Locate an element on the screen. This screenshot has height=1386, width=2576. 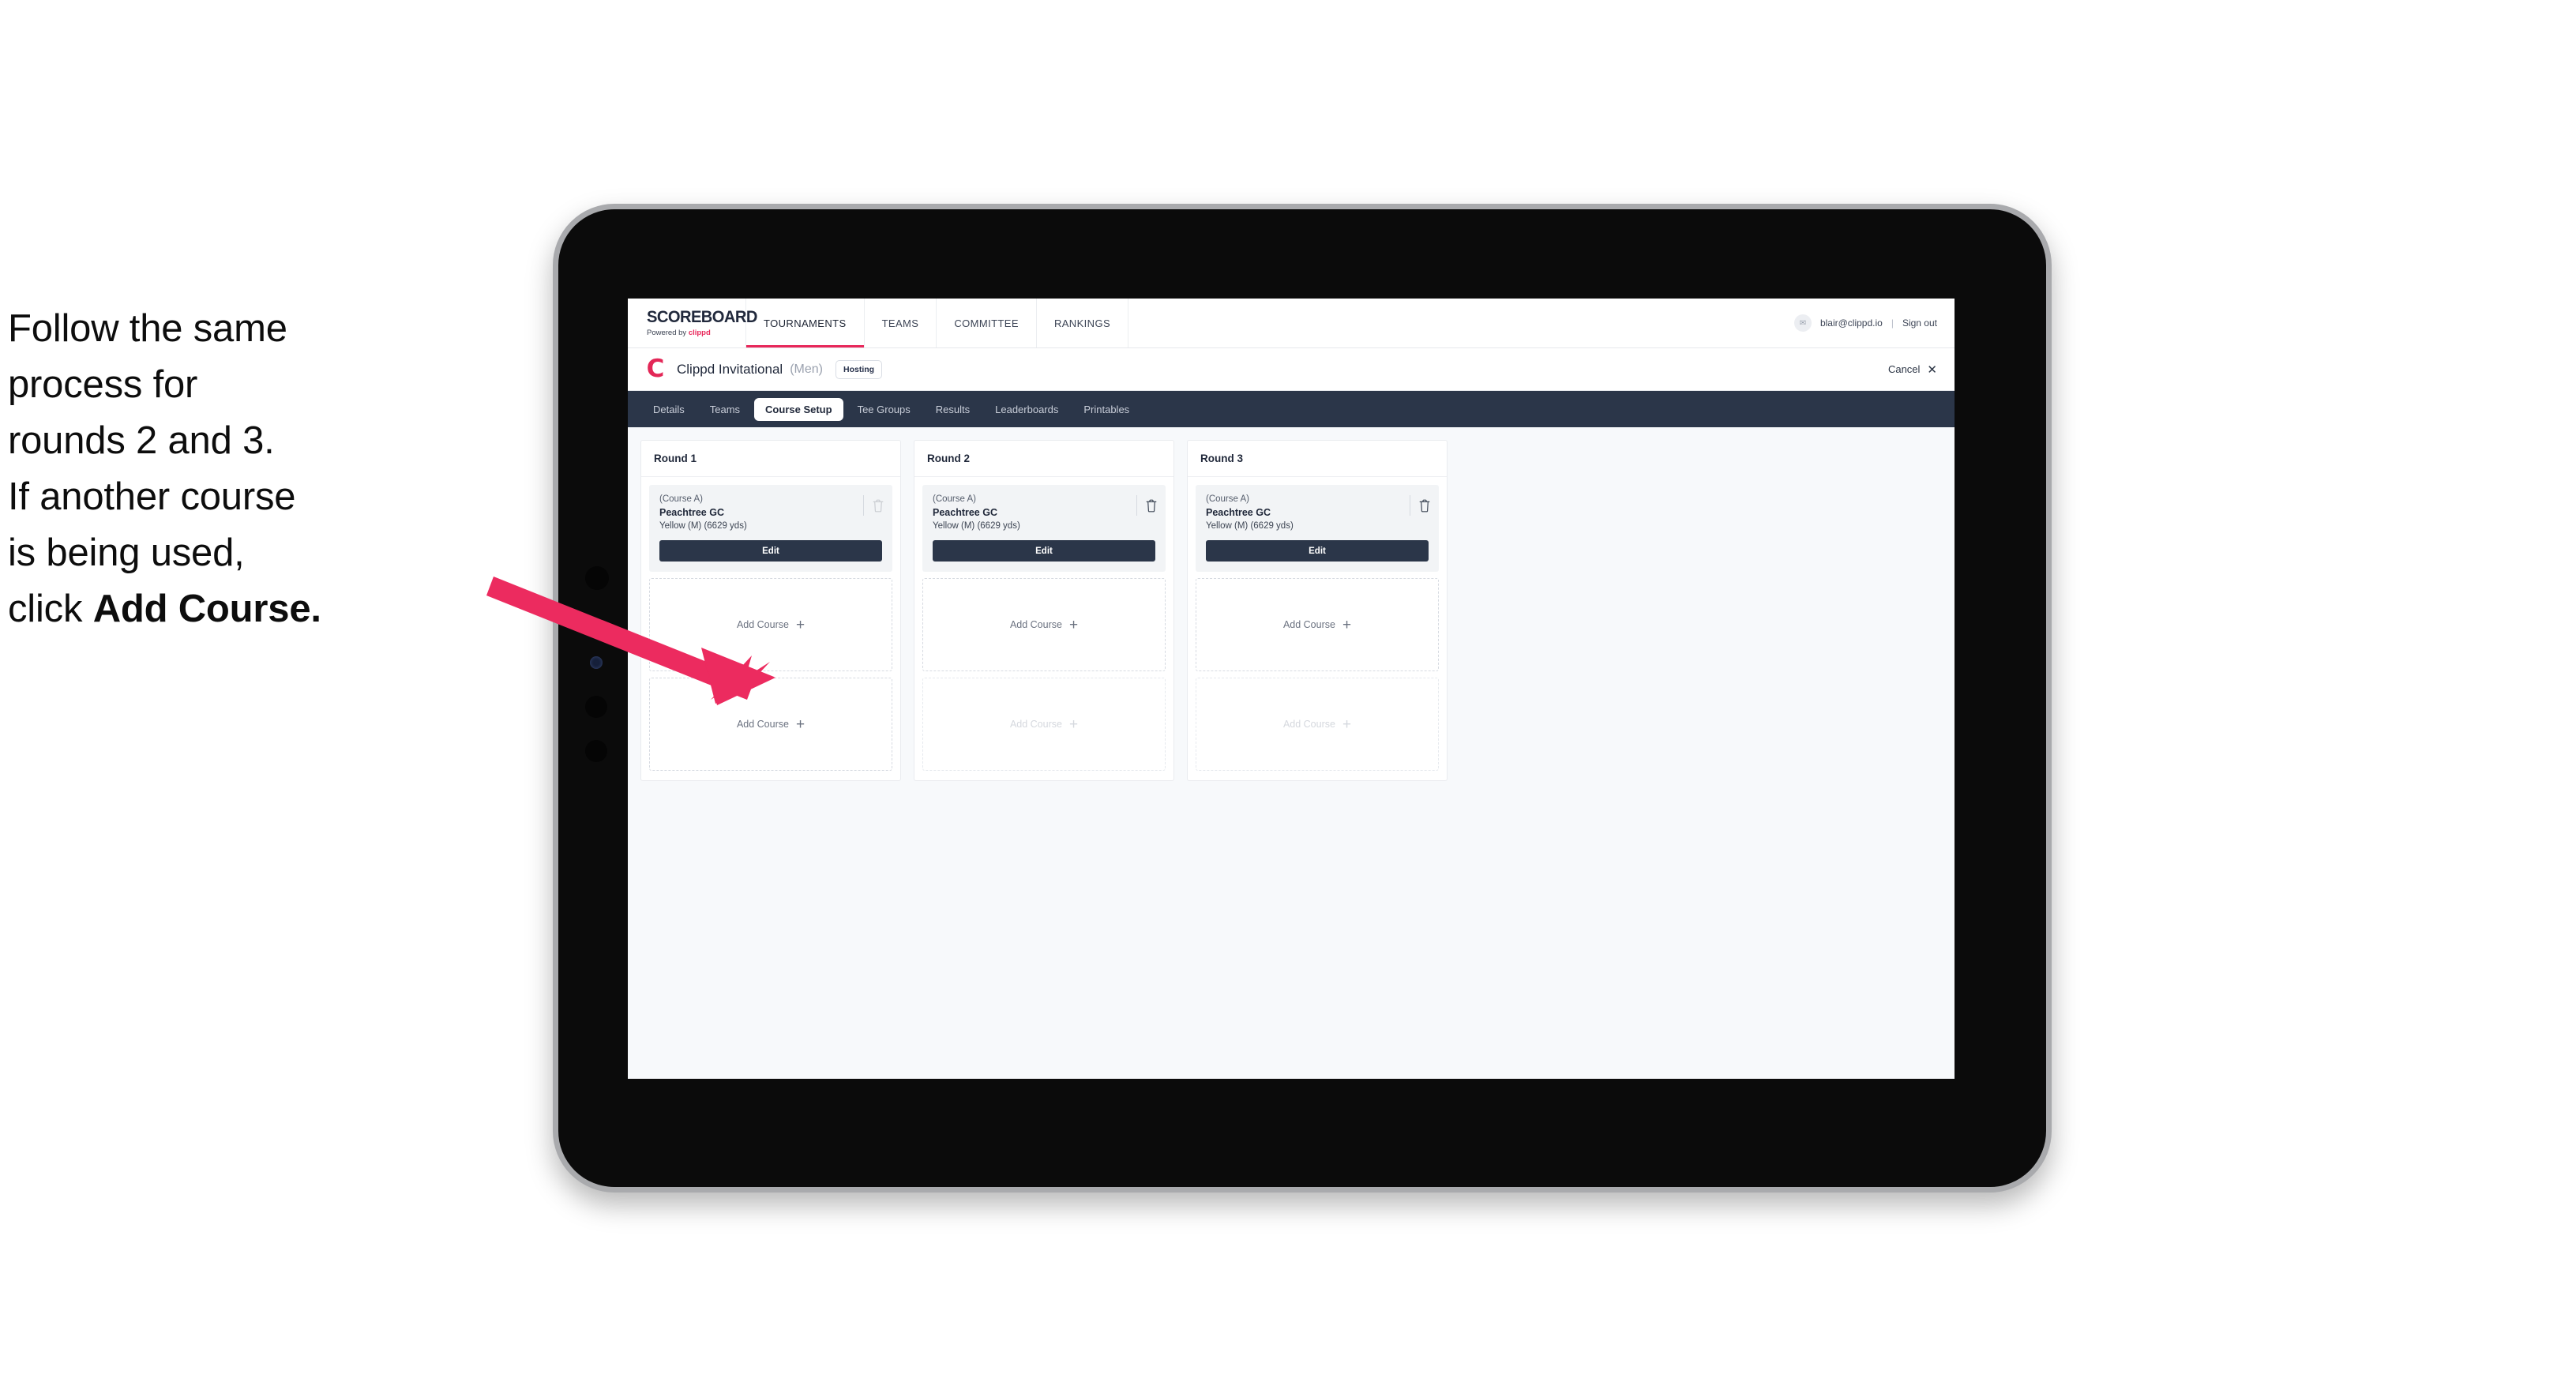
nav-item-teams: TEAMS is located at coordinates (901, 323).